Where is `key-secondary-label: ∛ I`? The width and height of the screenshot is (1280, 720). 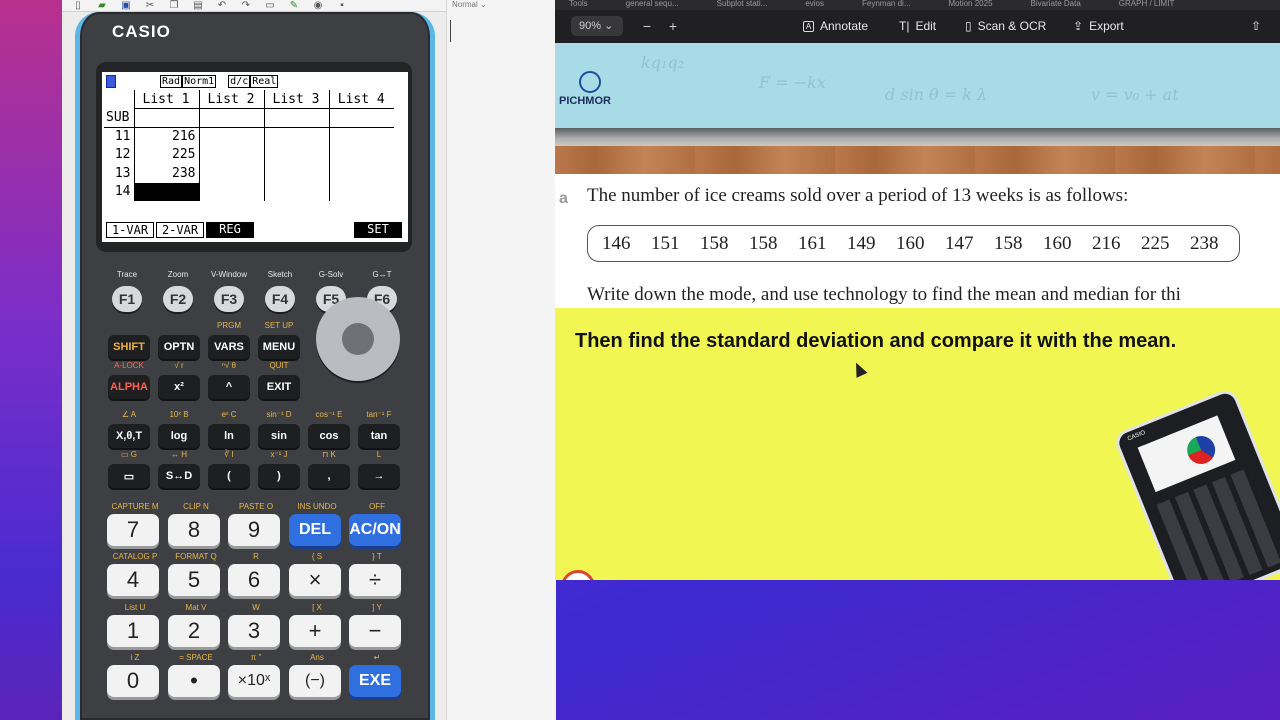
key-secondary-label: ∛ I is located at coordinates (229, 454).